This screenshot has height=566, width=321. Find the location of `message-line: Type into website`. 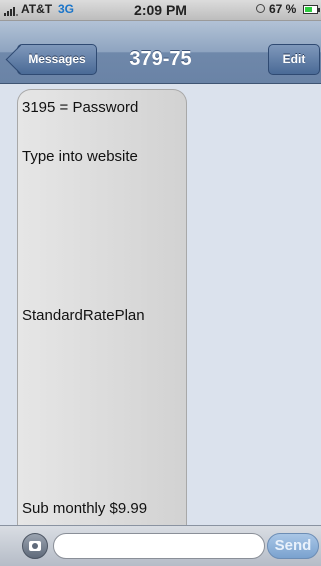

message-line: Type into website is located at coordinates (80, 156).